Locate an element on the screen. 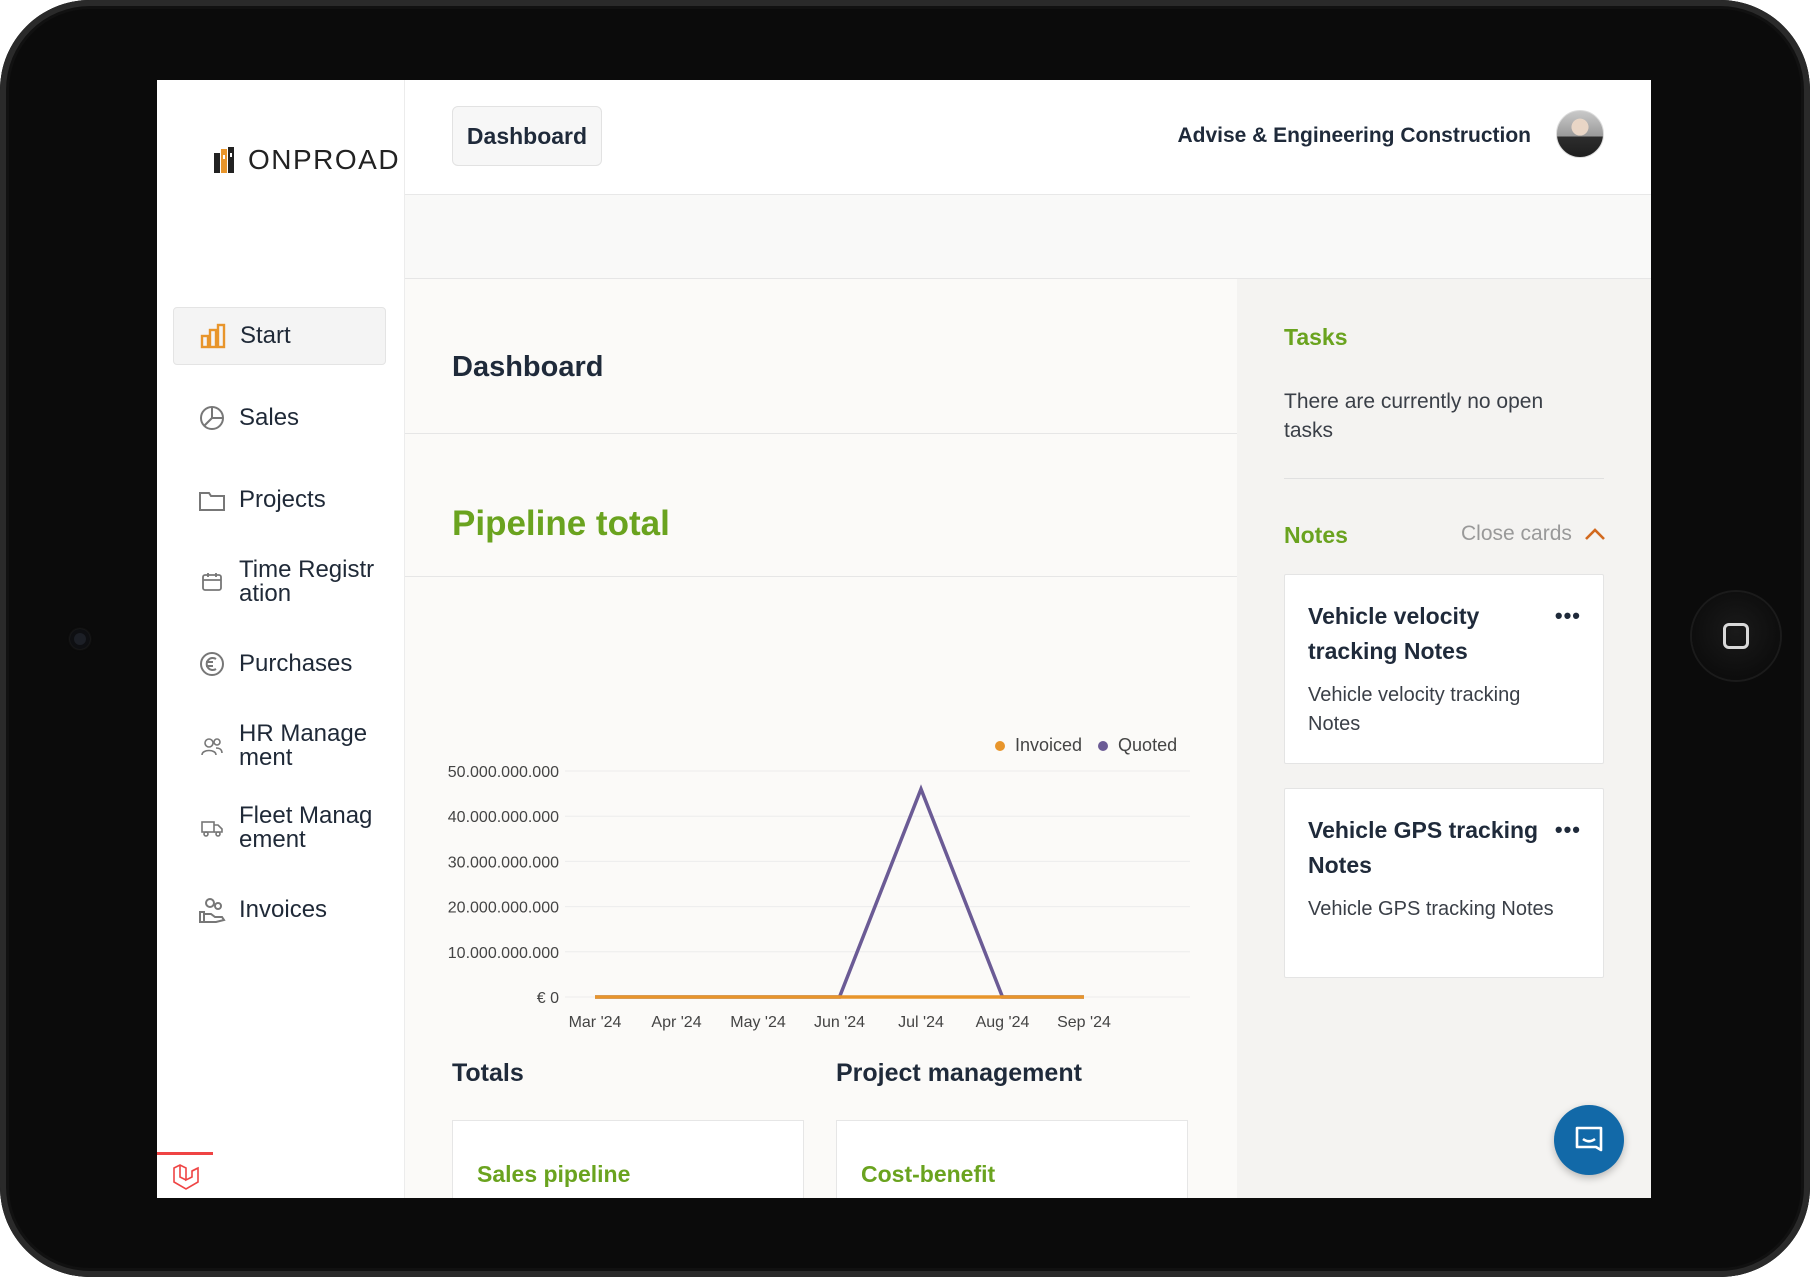 This screenshot has height=1277, width=1810. y-tick-label: € 30.000.000.000 is located at coordinates (502, 862).